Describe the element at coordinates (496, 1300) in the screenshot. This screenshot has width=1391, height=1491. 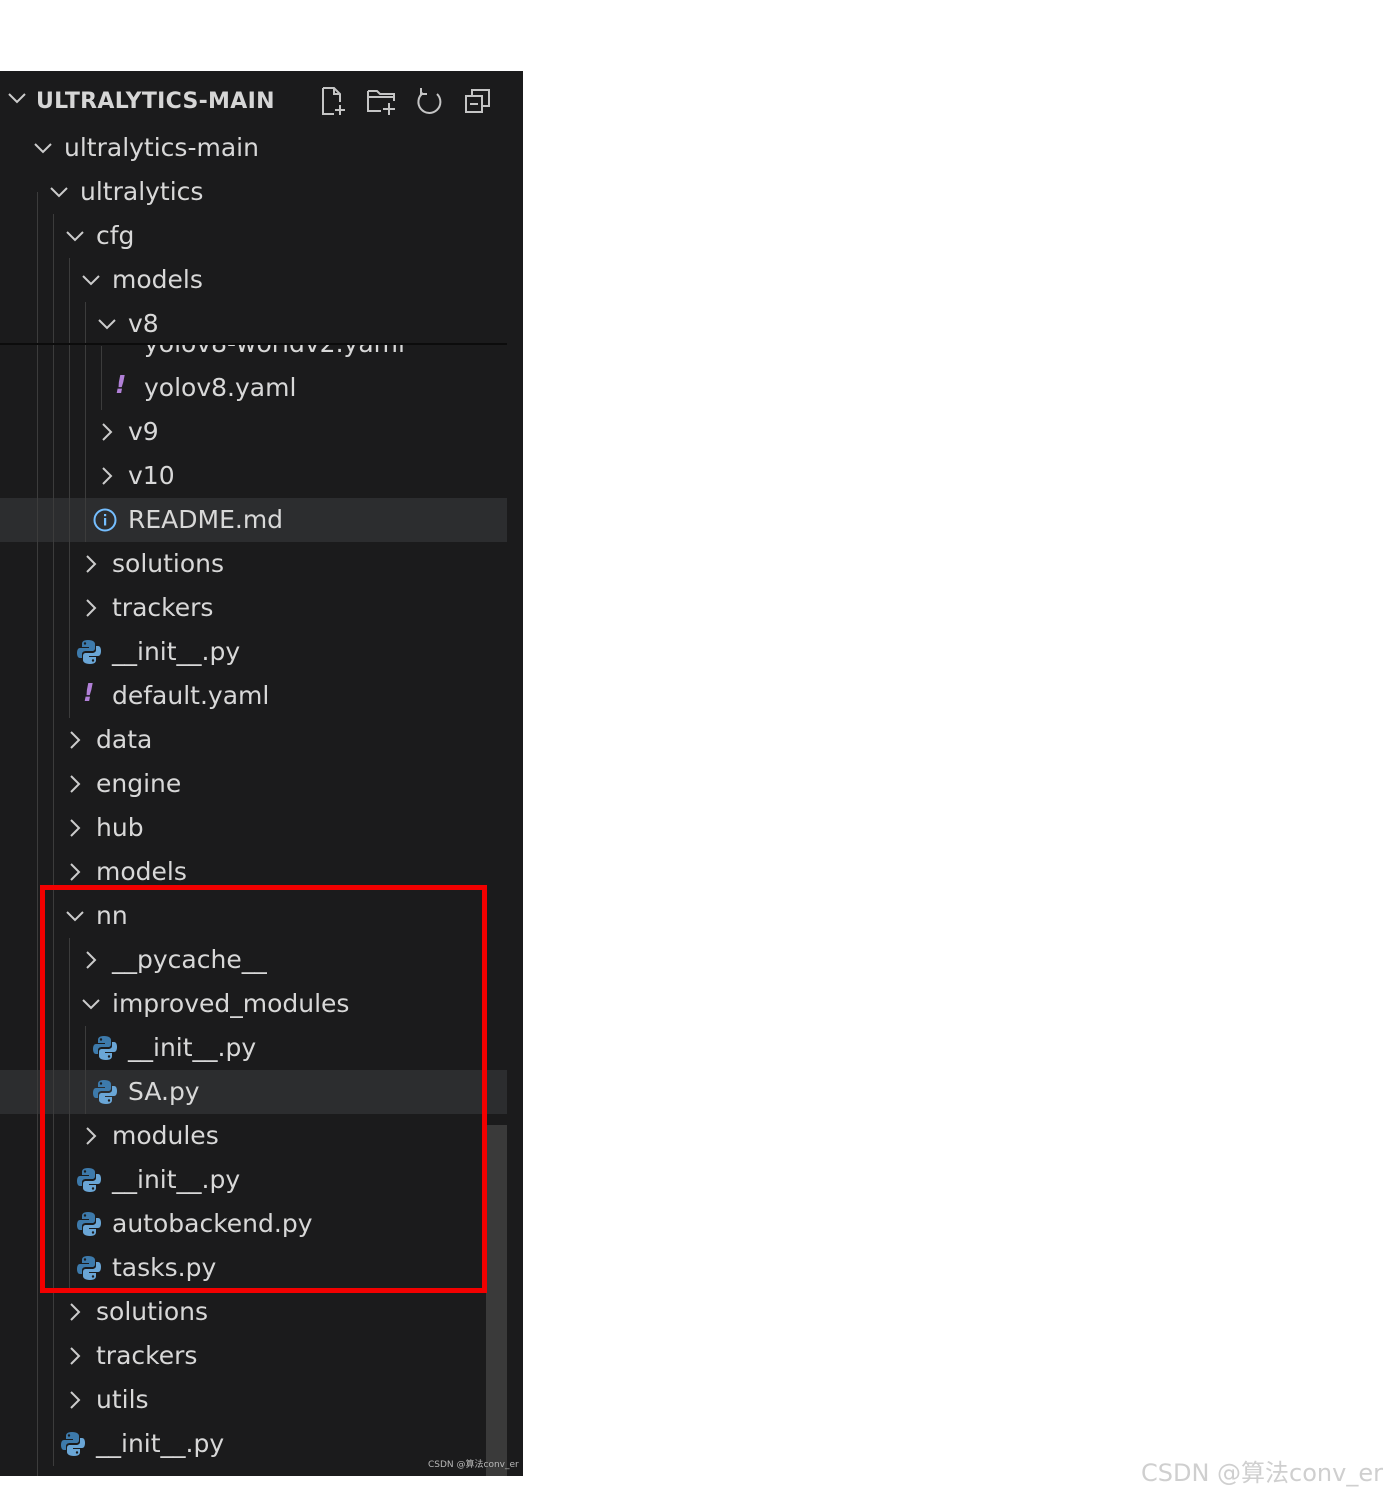
I see `scrollbar-thumb` at that location.